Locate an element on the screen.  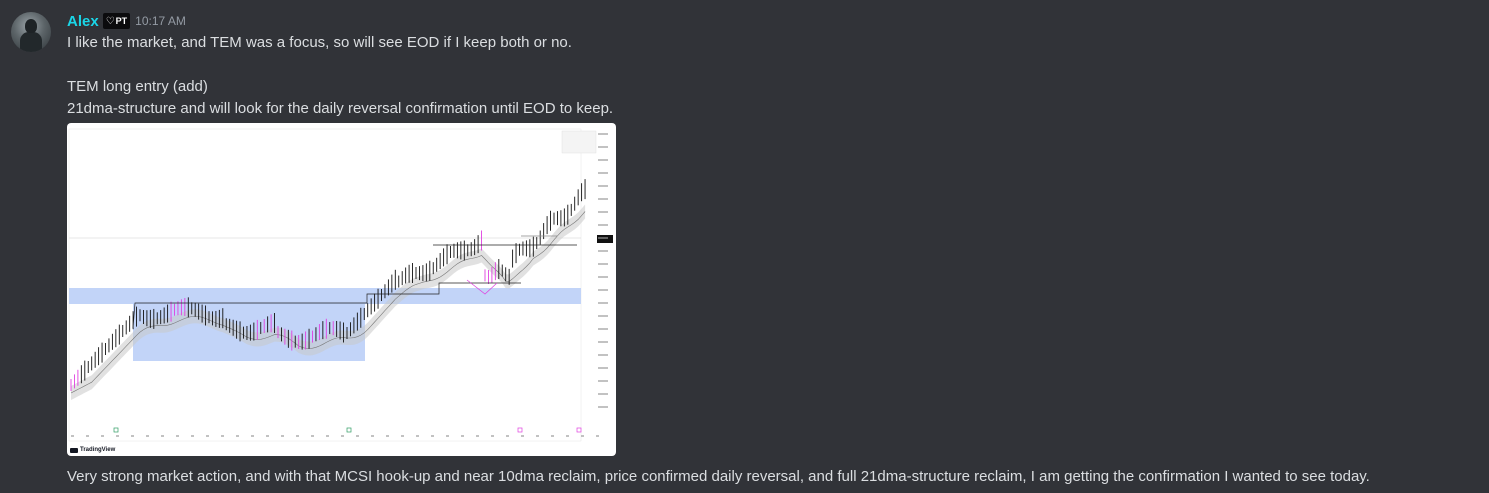
timestamp: 10:17 AM is located at coordinates (160, 21).